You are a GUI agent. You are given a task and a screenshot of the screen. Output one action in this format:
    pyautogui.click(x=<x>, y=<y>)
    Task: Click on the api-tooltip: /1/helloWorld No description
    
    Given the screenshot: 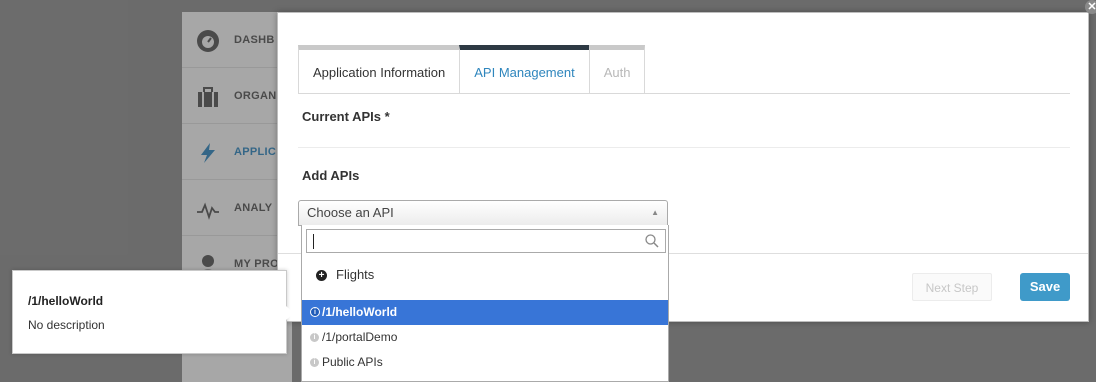 What is the action you would take?
    pyautogui.click(x=149, y=312)
    